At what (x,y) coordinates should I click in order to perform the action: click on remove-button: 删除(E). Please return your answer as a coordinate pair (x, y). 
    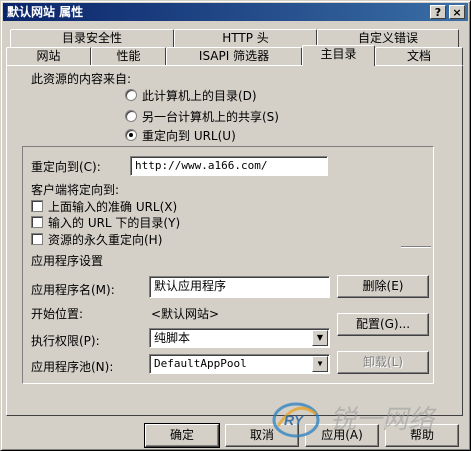
    Looking at the image, I should click on (383, 286).